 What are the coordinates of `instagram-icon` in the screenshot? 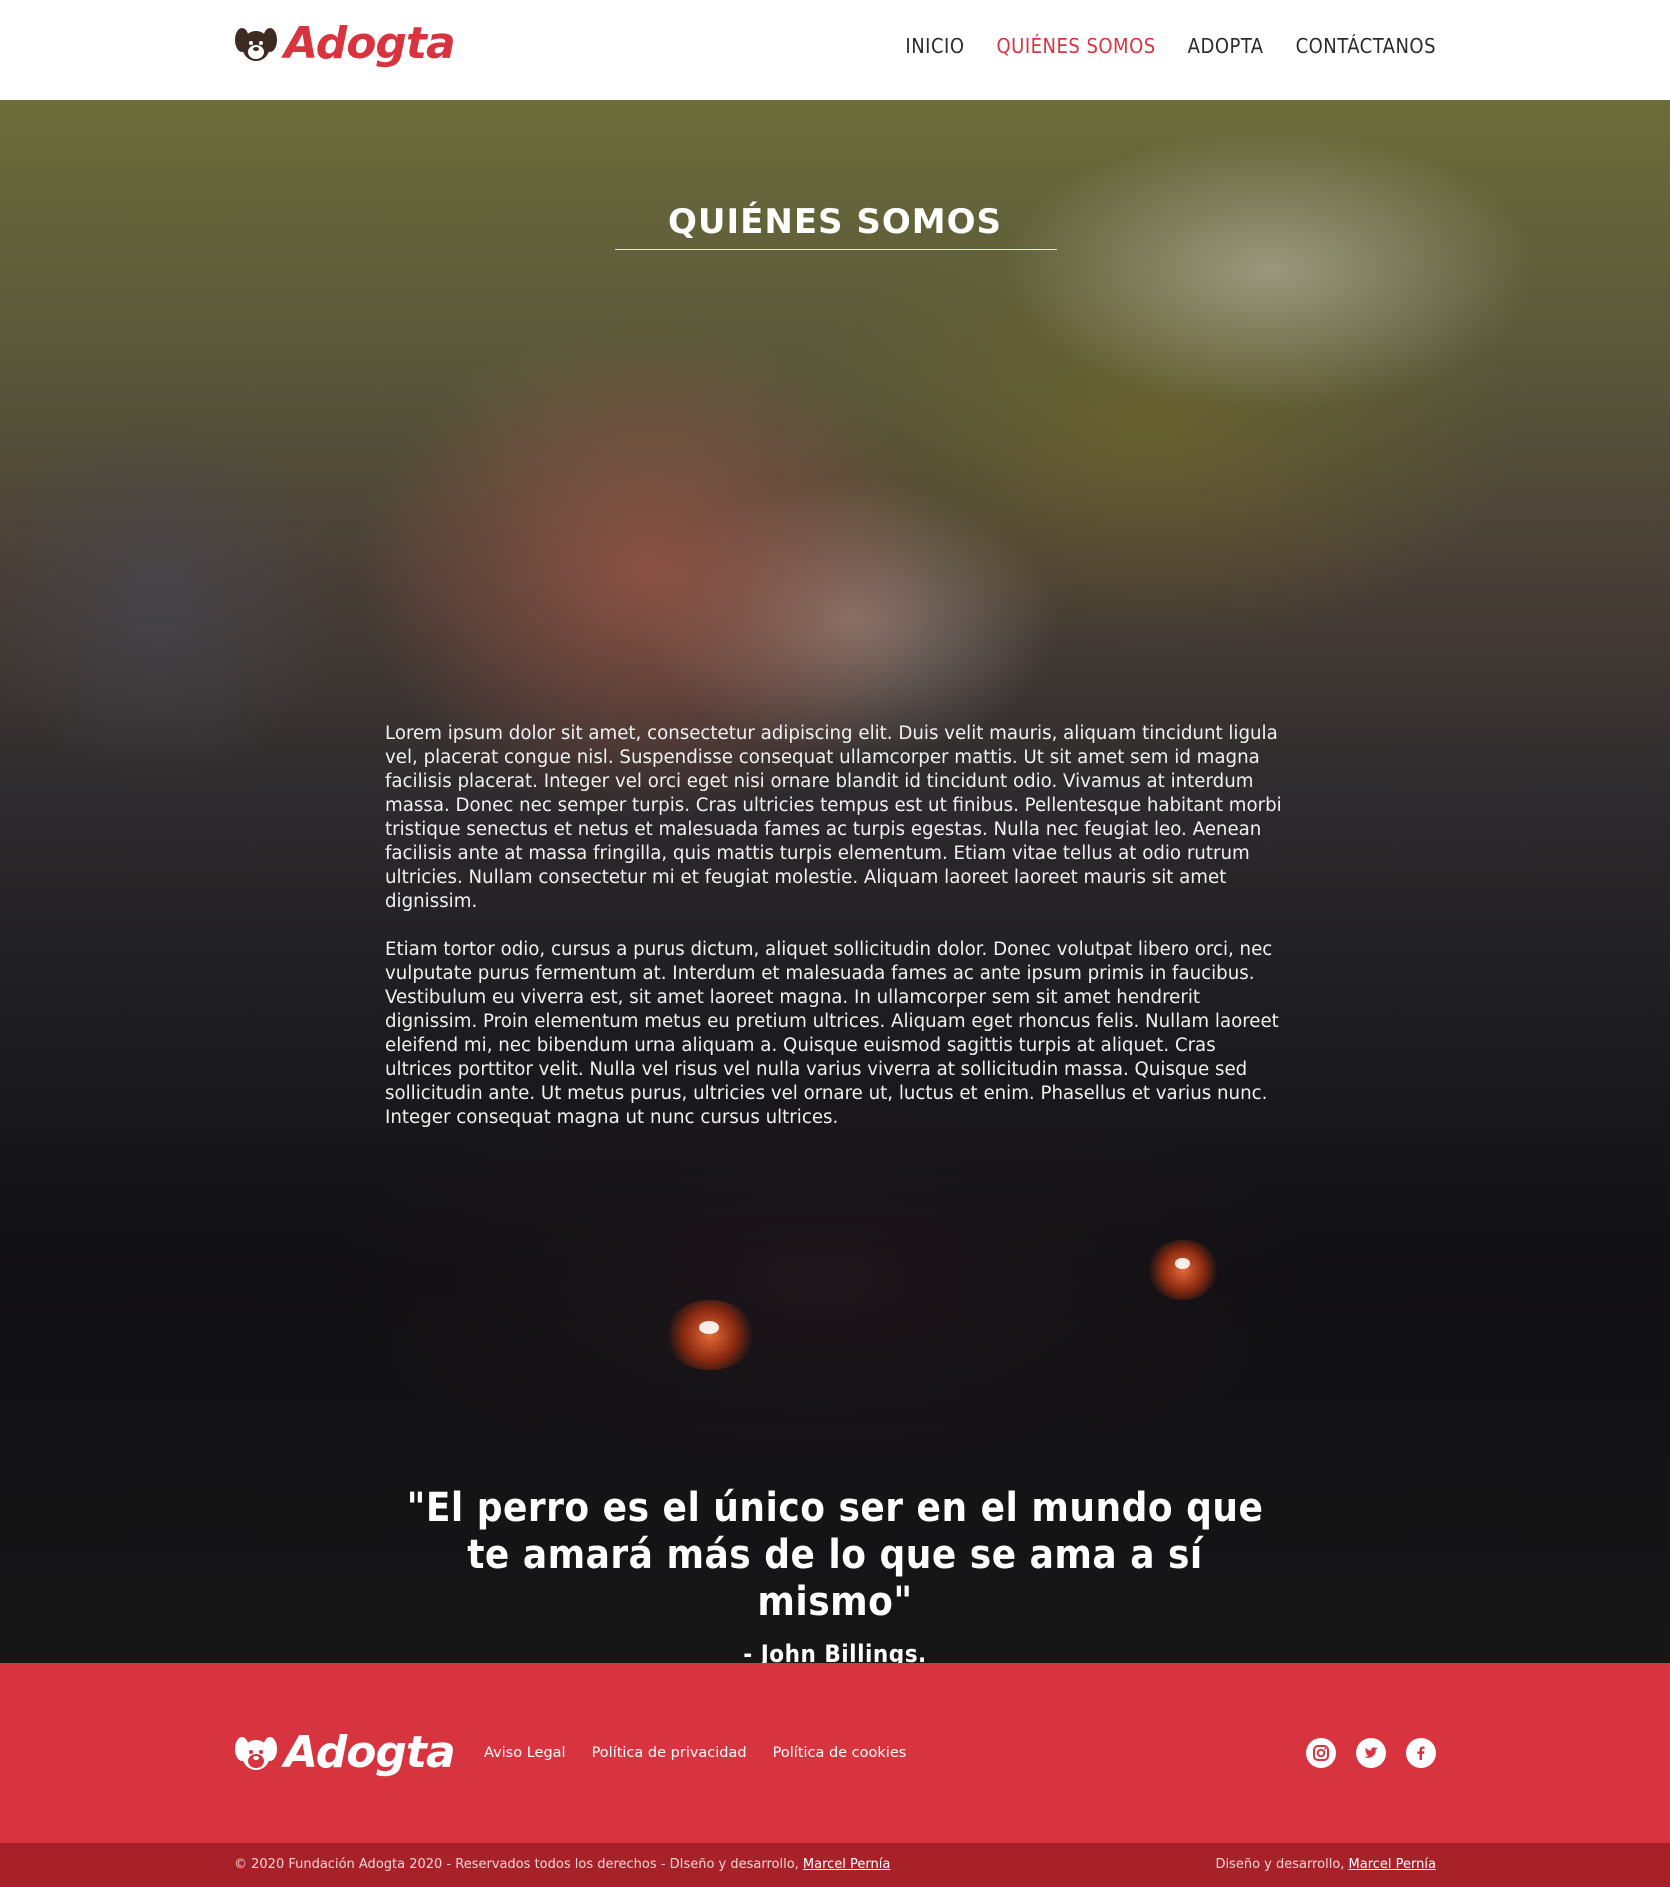 It's located at (1321, 1753).